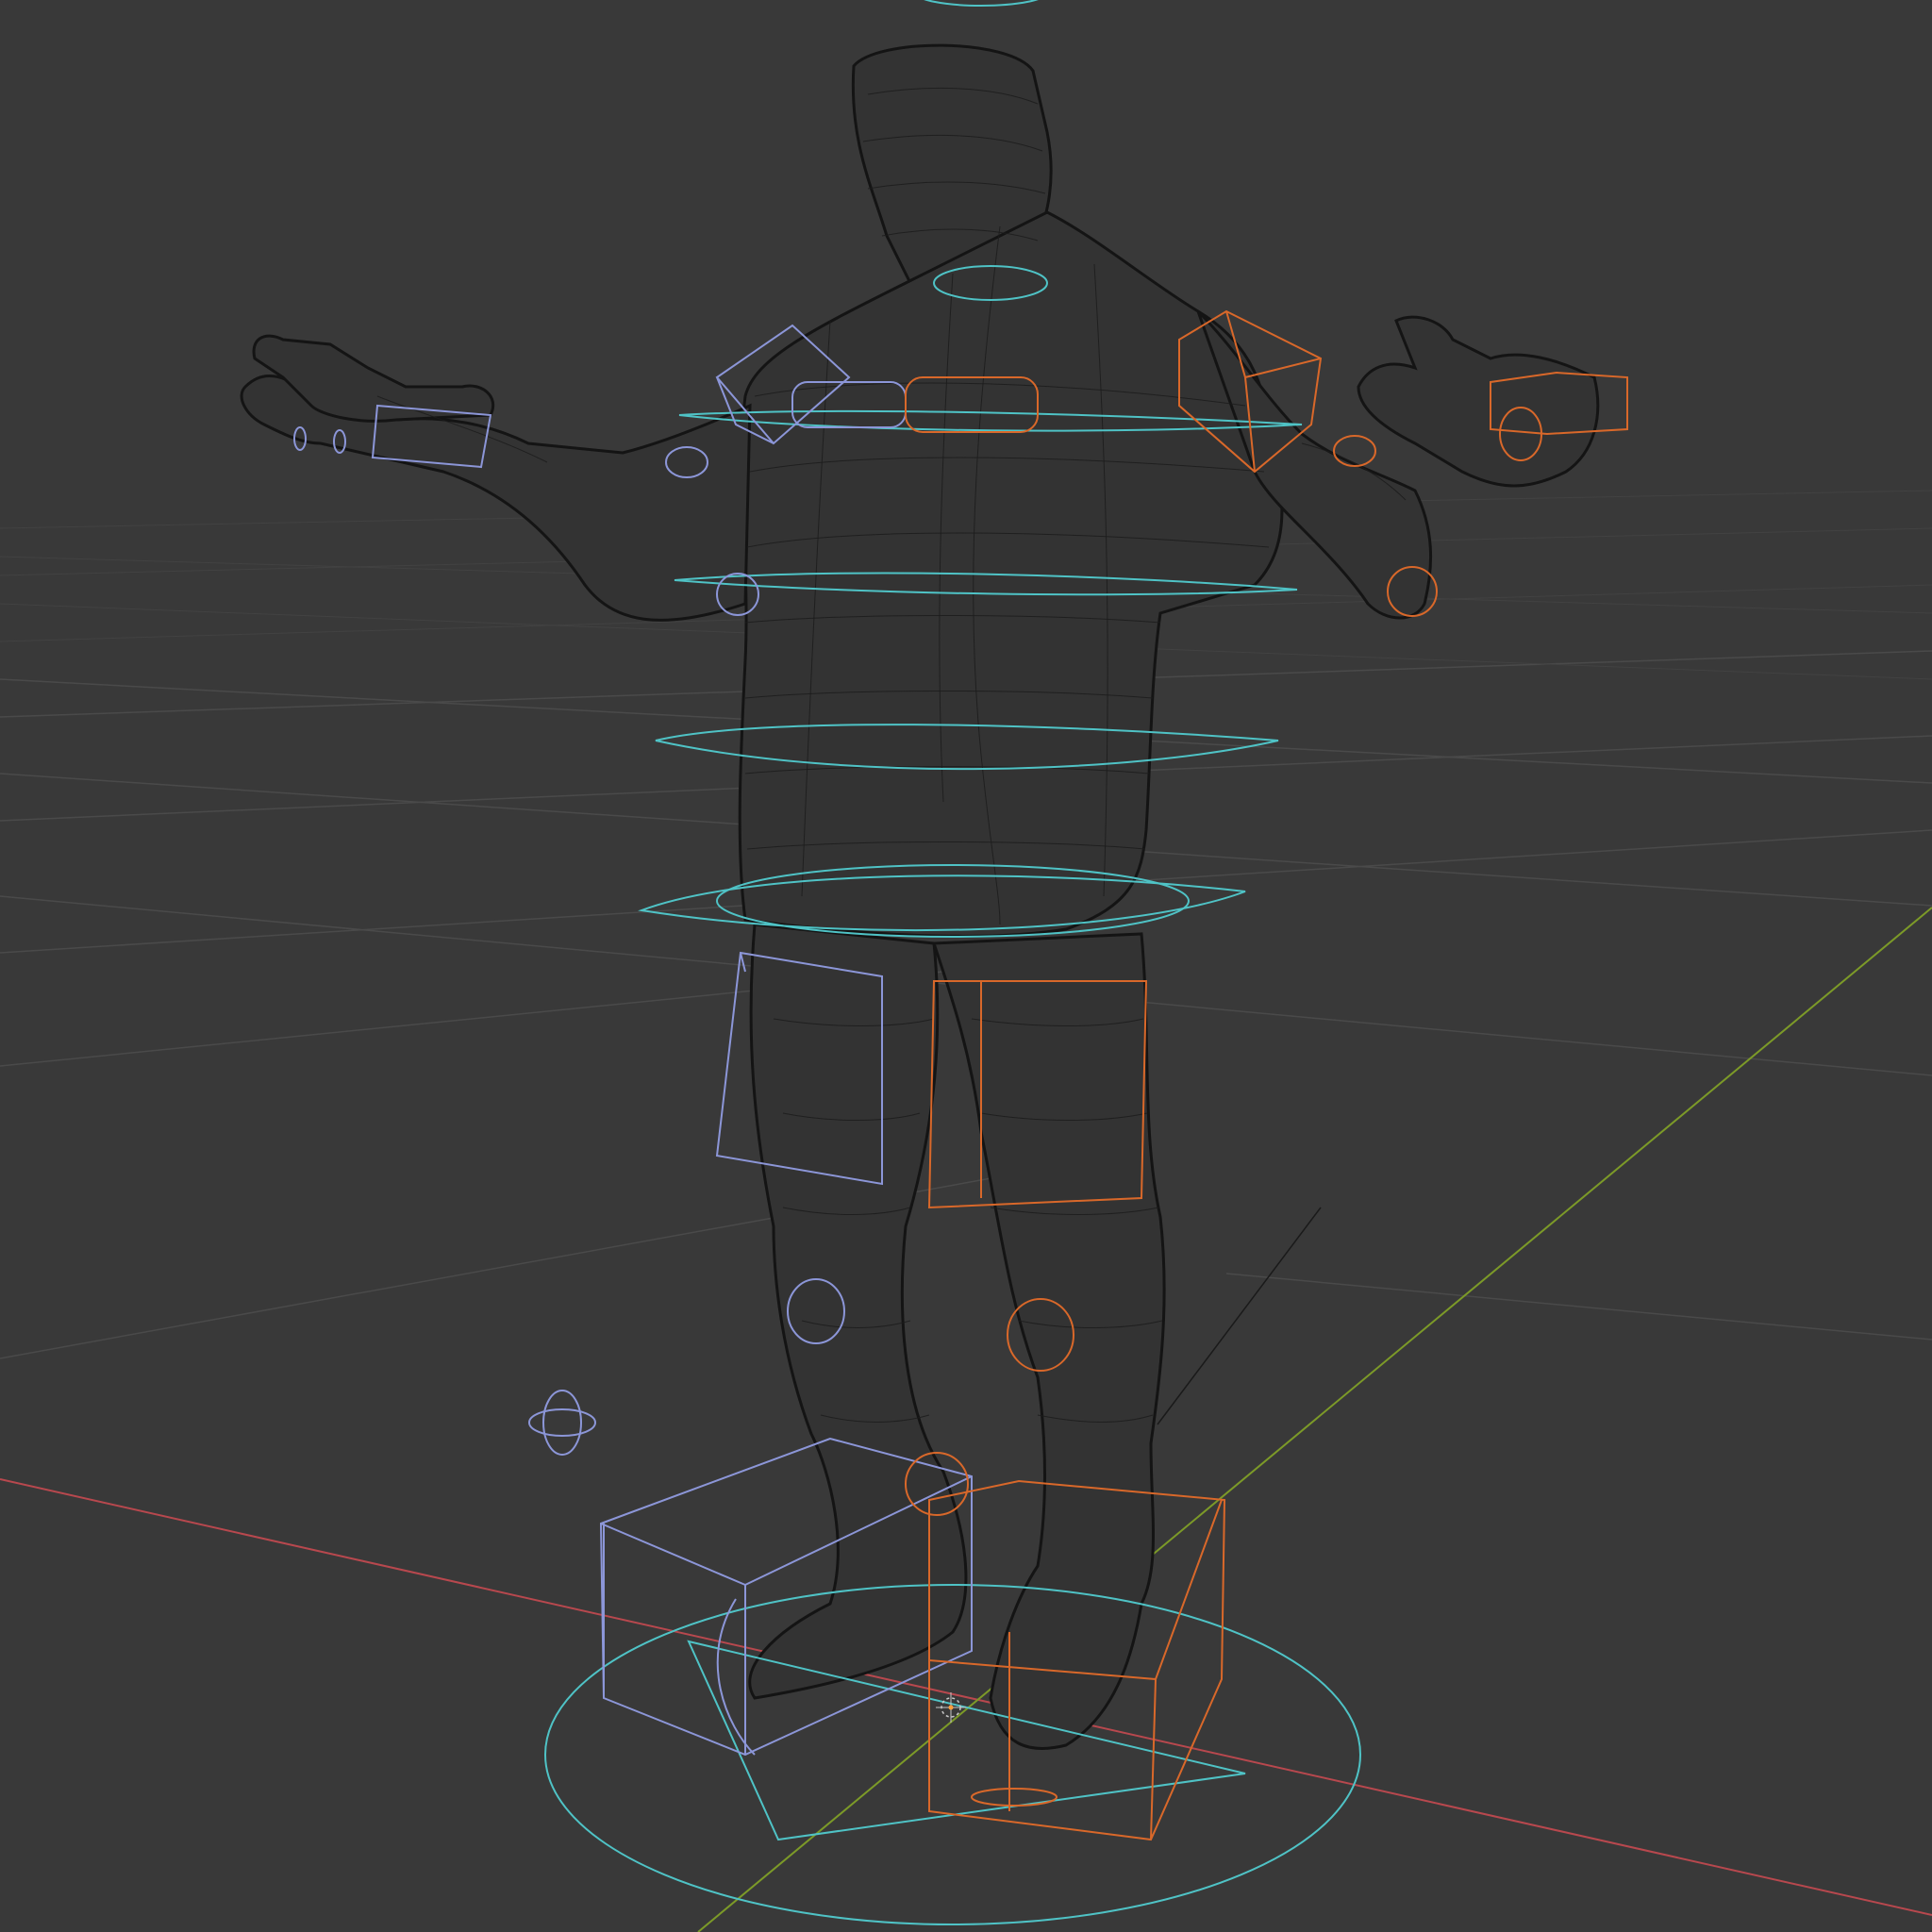 This screenshot has width=1932, height=1932. I want to click on head-control, so click(981, 4).